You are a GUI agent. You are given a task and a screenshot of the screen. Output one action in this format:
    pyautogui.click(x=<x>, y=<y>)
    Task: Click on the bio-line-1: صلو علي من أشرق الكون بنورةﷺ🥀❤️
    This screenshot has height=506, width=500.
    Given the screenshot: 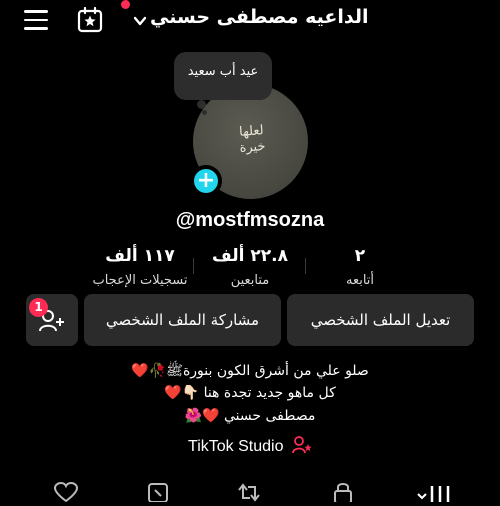 What is the action you would take?
    pyautogui.click(x=250, y=371)
    